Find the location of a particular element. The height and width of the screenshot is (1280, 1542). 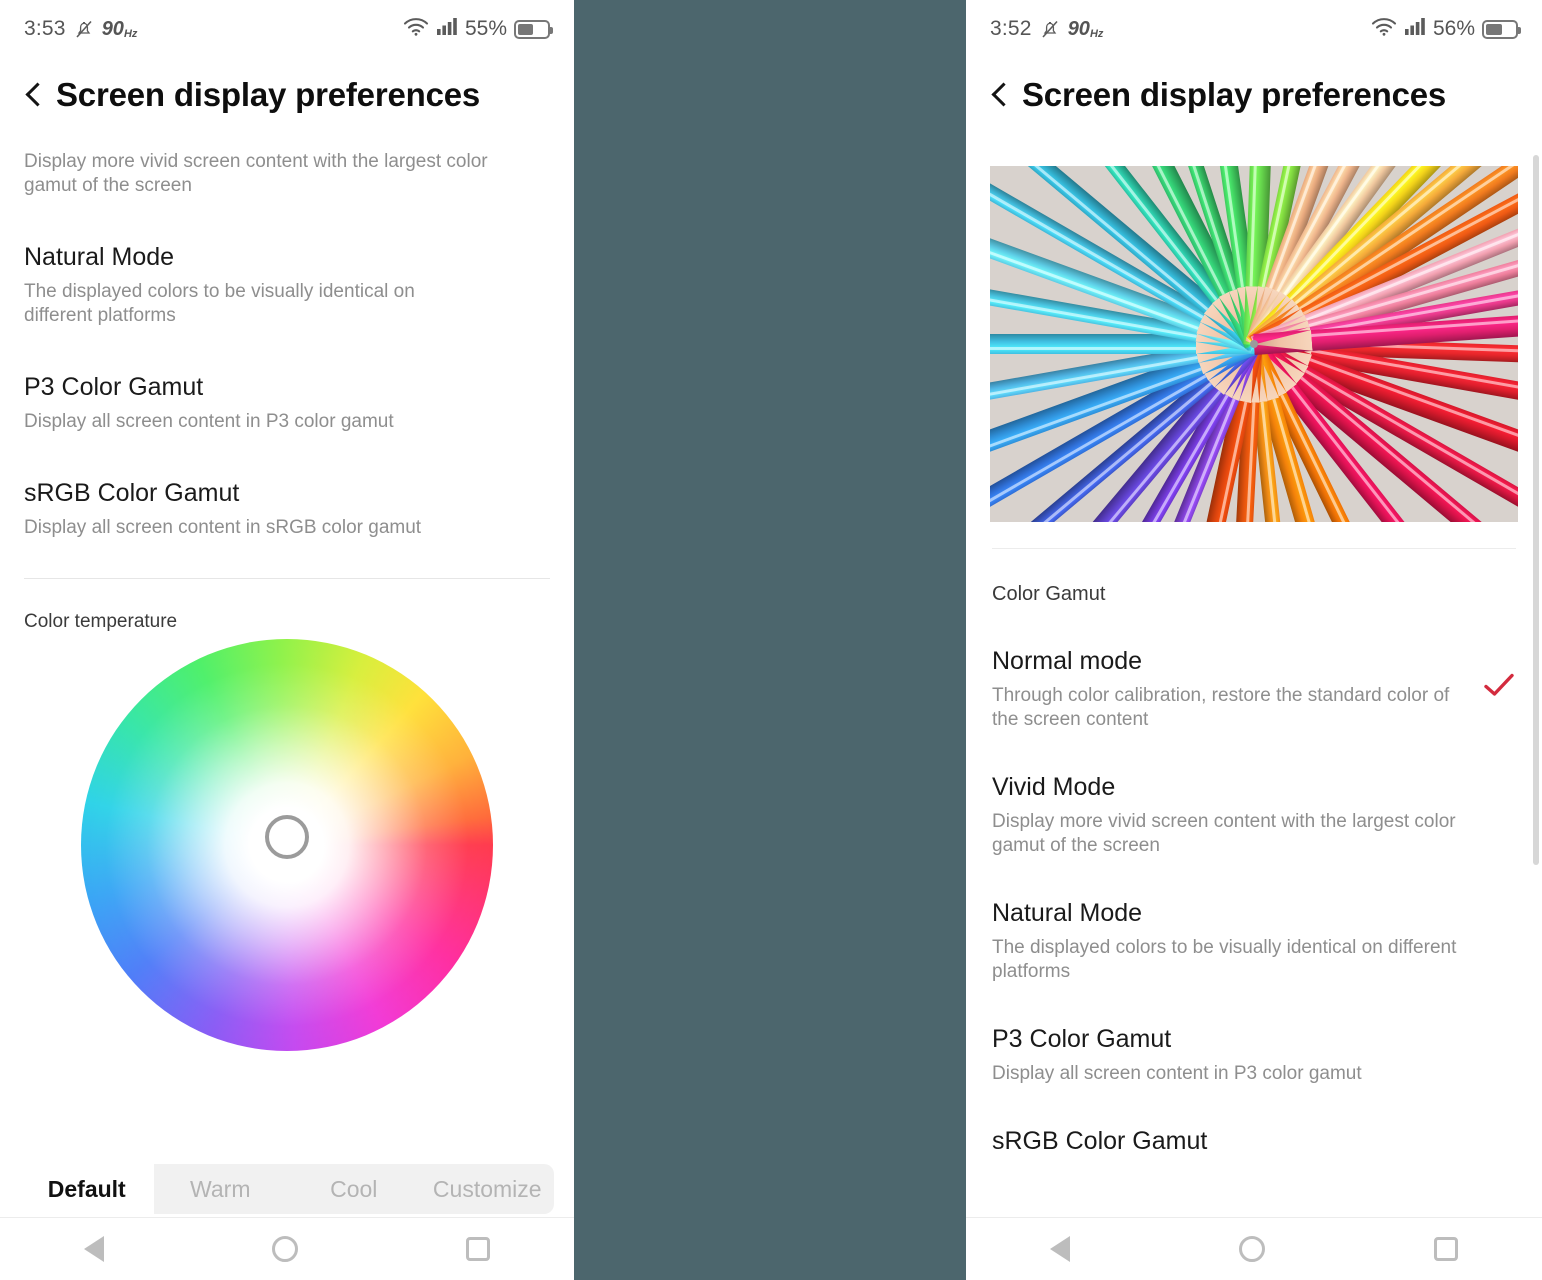

option-title: Normal mode is located at coordinates (1067, 661).